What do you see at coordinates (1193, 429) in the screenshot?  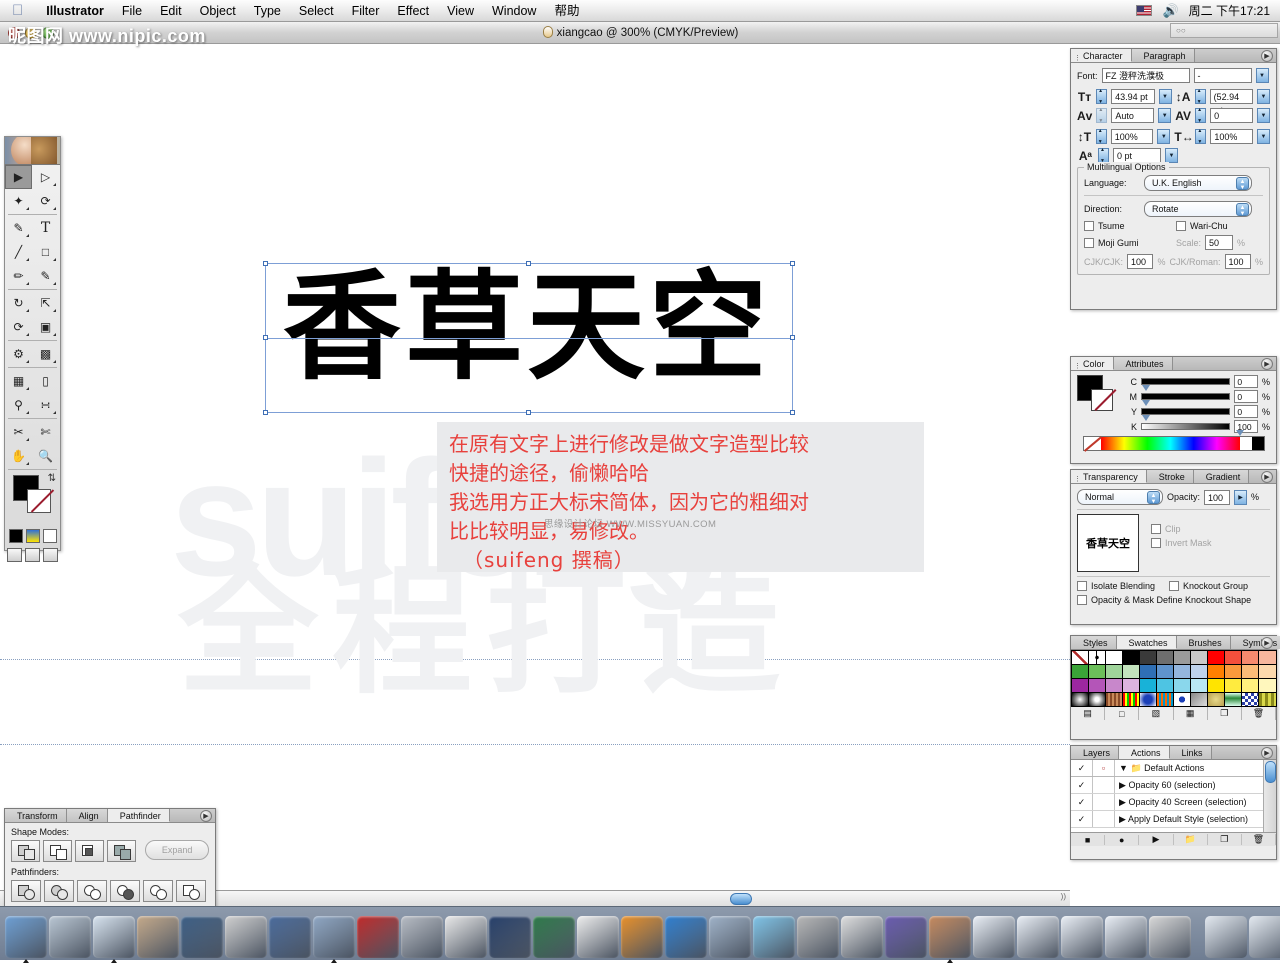 I see `slider-track-k` at bounding box center [1193, 429].